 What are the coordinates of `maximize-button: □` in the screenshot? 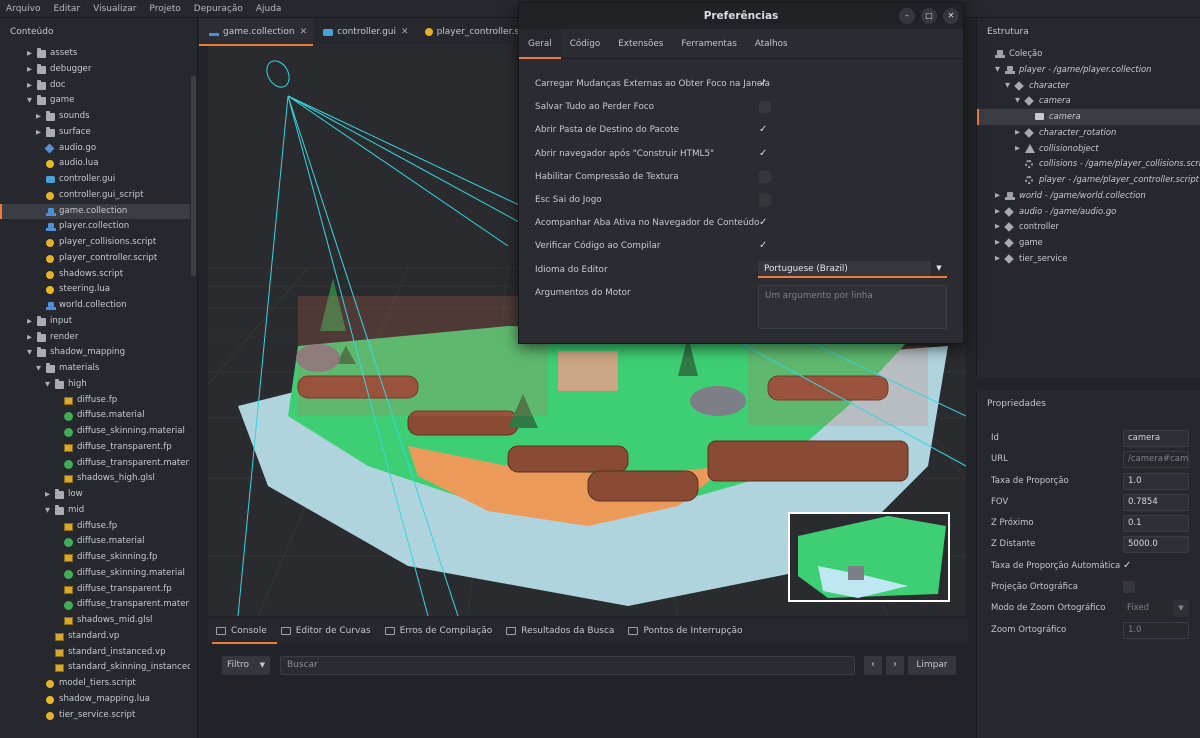 It's located at (929, 16).